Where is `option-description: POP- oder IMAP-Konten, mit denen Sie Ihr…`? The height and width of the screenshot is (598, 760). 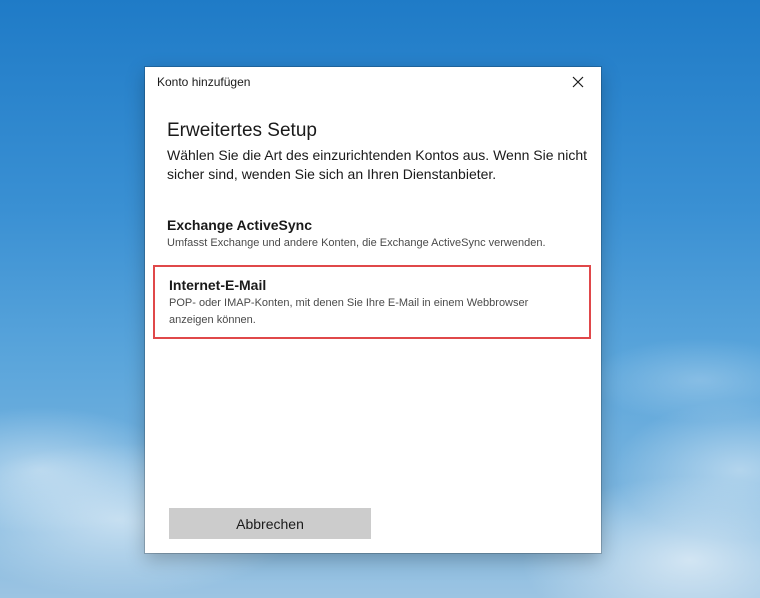 option-description: POP- oder IMAP-Konten, mit denen Sie Ihr… is located at coordinates (349, 311).